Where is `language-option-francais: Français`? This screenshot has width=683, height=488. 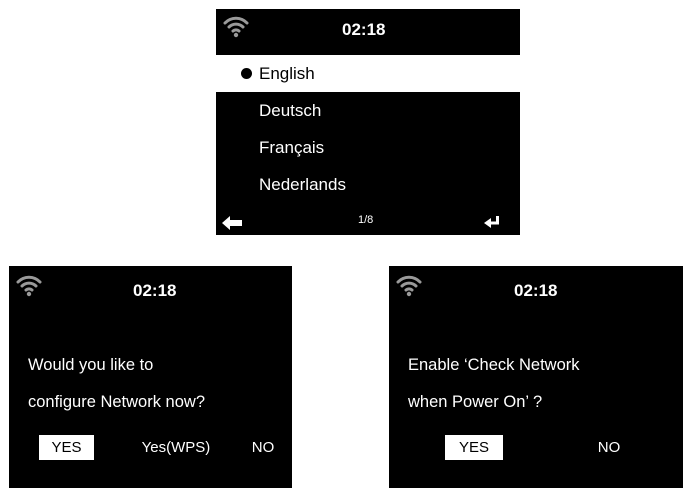
language-option-francais: Français is located at coordinates (368, 147).